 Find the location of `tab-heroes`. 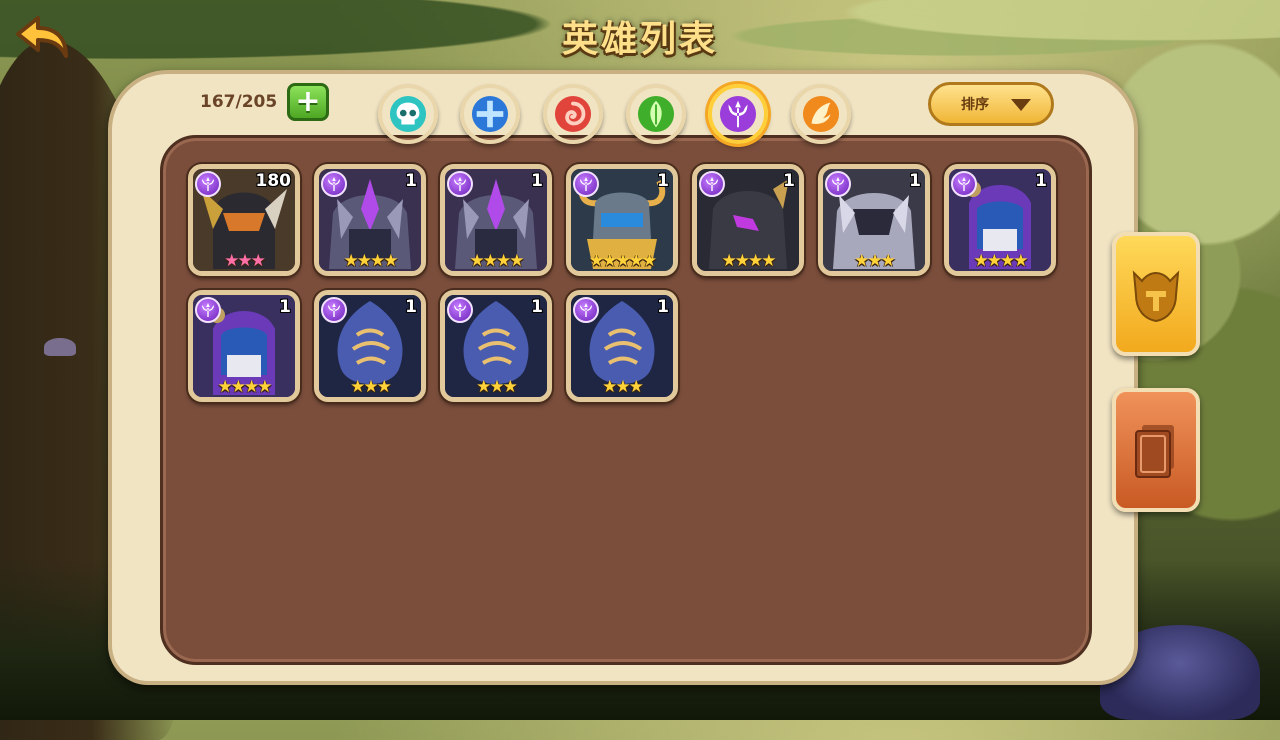

tab-heroes is located at coordinates (1156, 294).